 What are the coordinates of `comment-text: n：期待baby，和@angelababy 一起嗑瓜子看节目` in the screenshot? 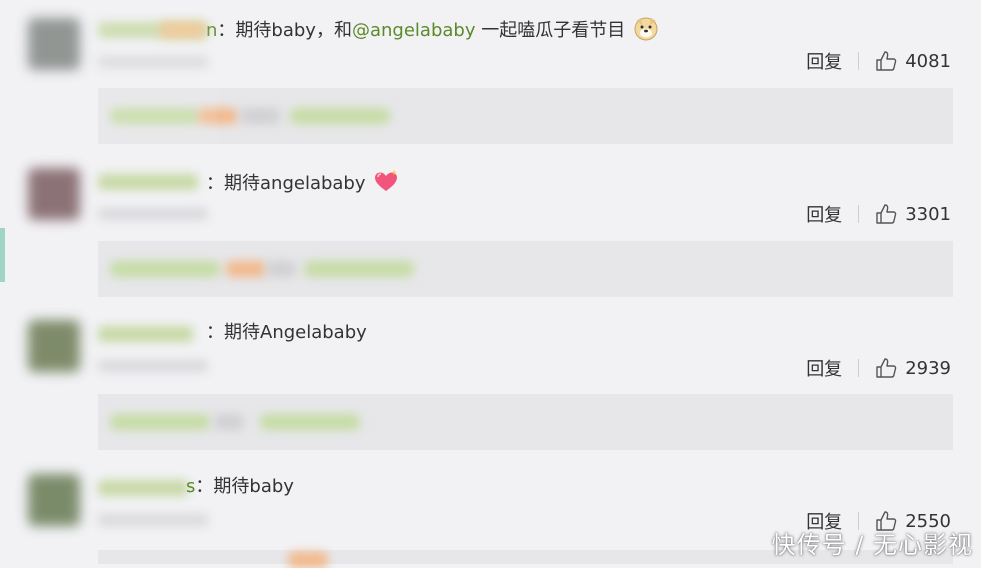 It's located at (432, 29).